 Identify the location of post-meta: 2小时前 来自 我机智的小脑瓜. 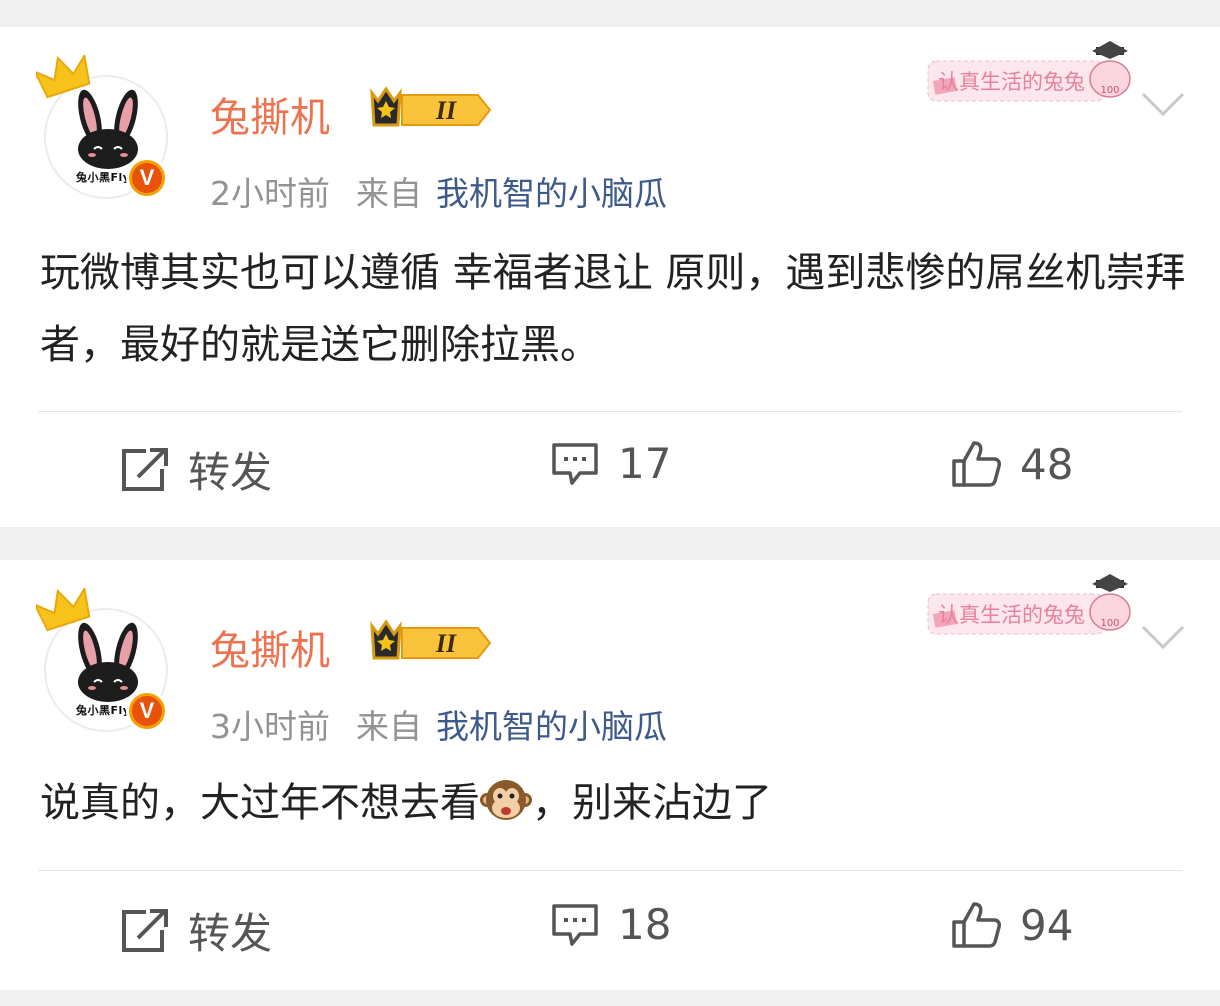
(438, 191).